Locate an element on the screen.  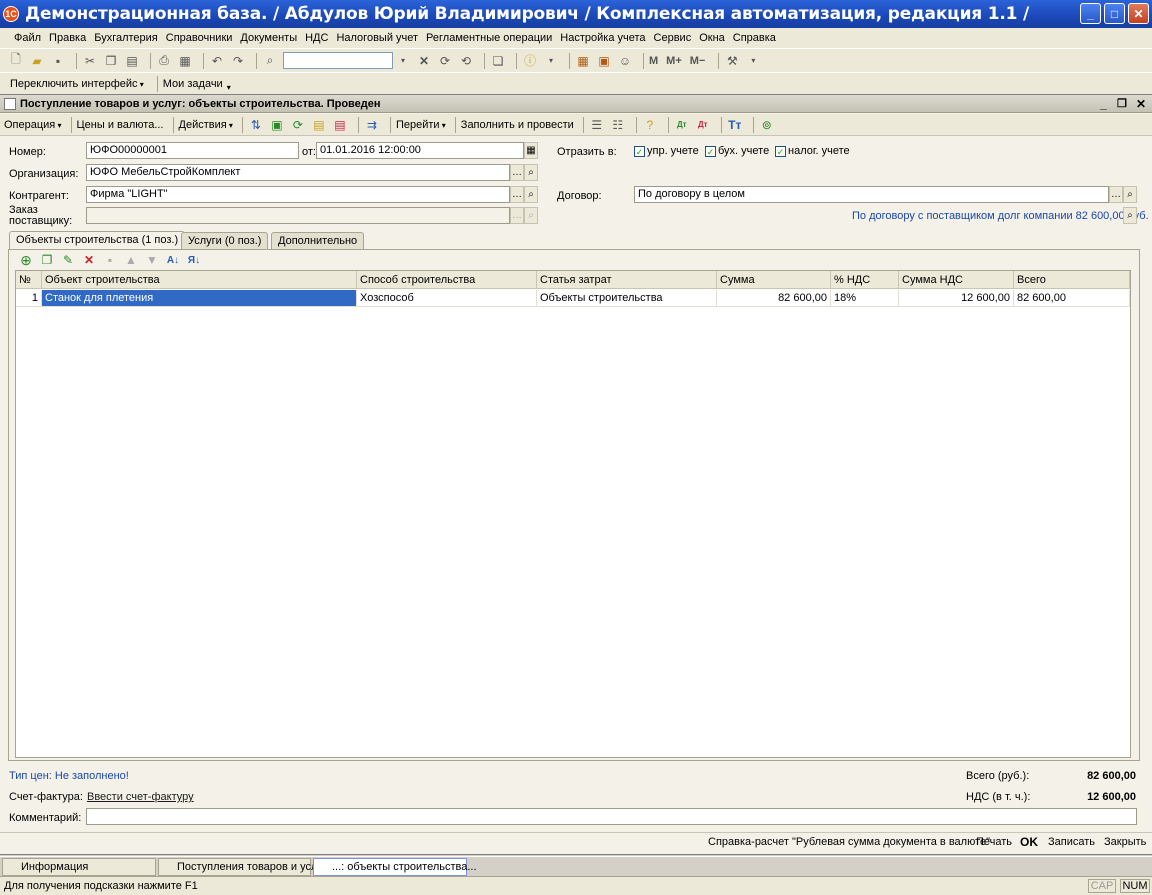
info-icon: ⓘ is located at coordinates (530, 61).